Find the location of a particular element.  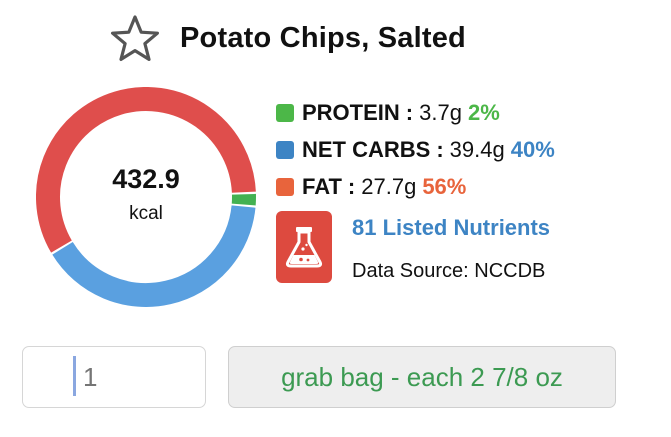

macro-name: PROTEIN is located at coordinates (351, 112).